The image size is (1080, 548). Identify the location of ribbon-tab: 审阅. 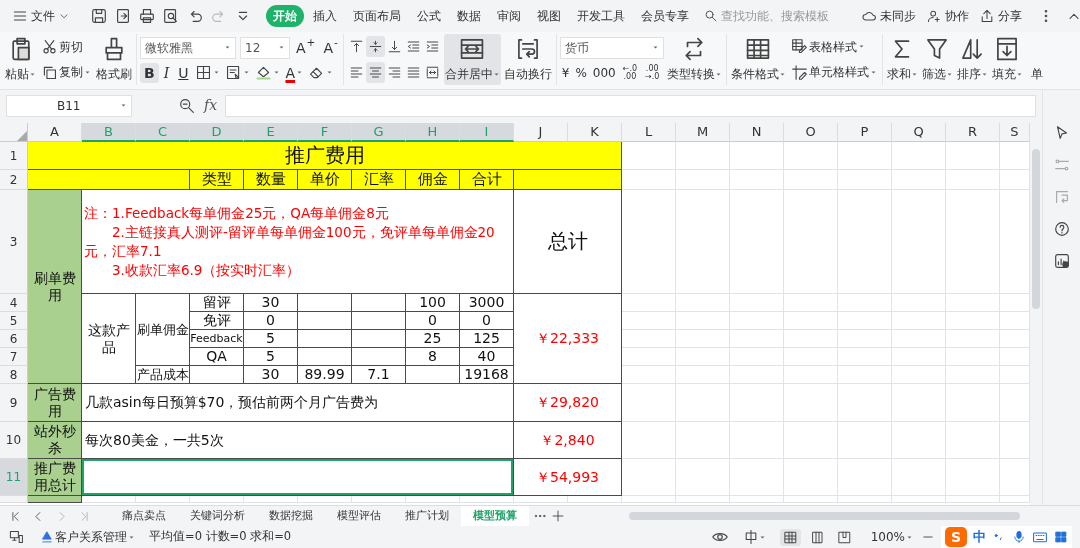
(509, 16).